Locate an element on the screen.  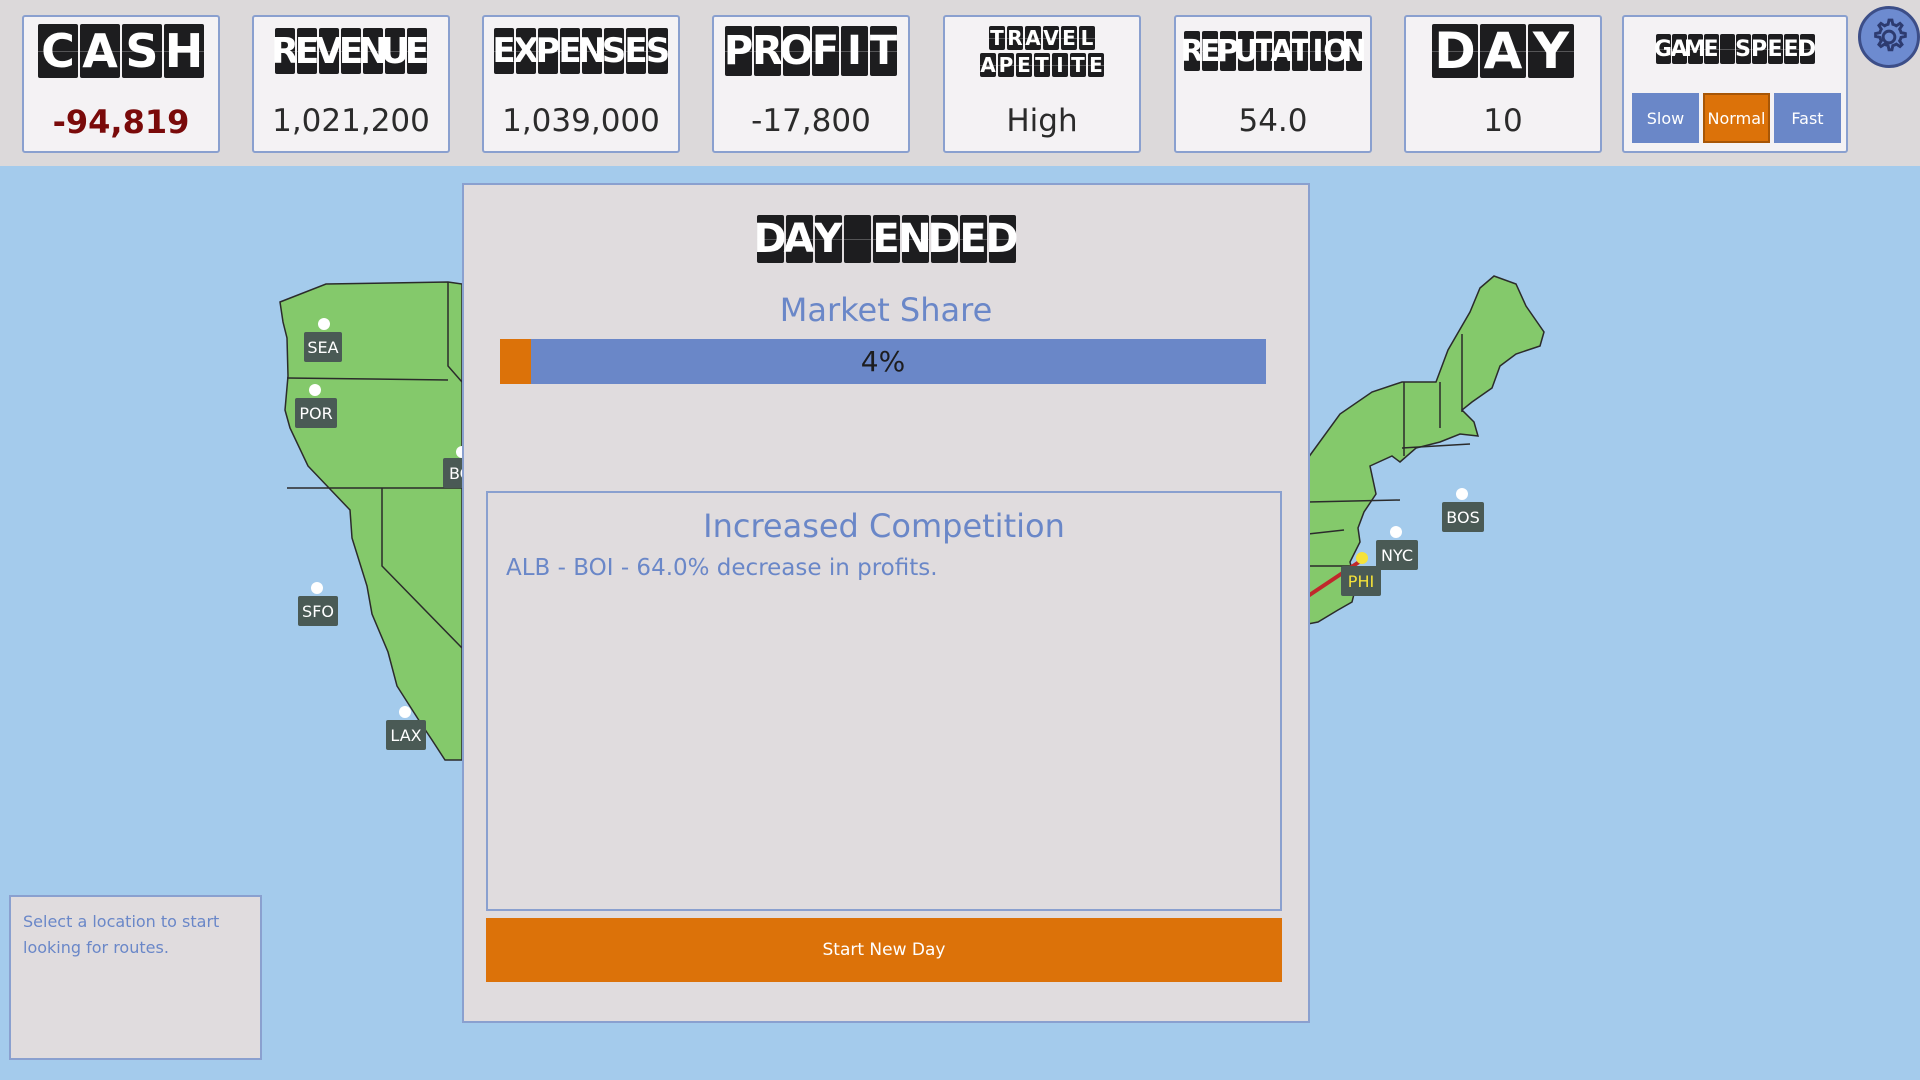
event-text: ALB - BOI - 64.0% decrease in profits. is located at coordinates (722, 568).